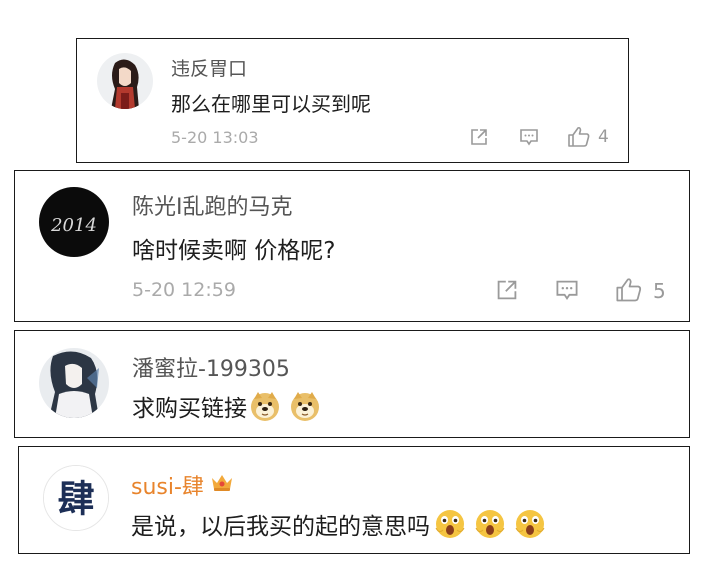 The image size is (704, 576). Describe the element at coordinates (215, 137) in the screenshot. I see `timestamp: 5-20 13:03` at that location.